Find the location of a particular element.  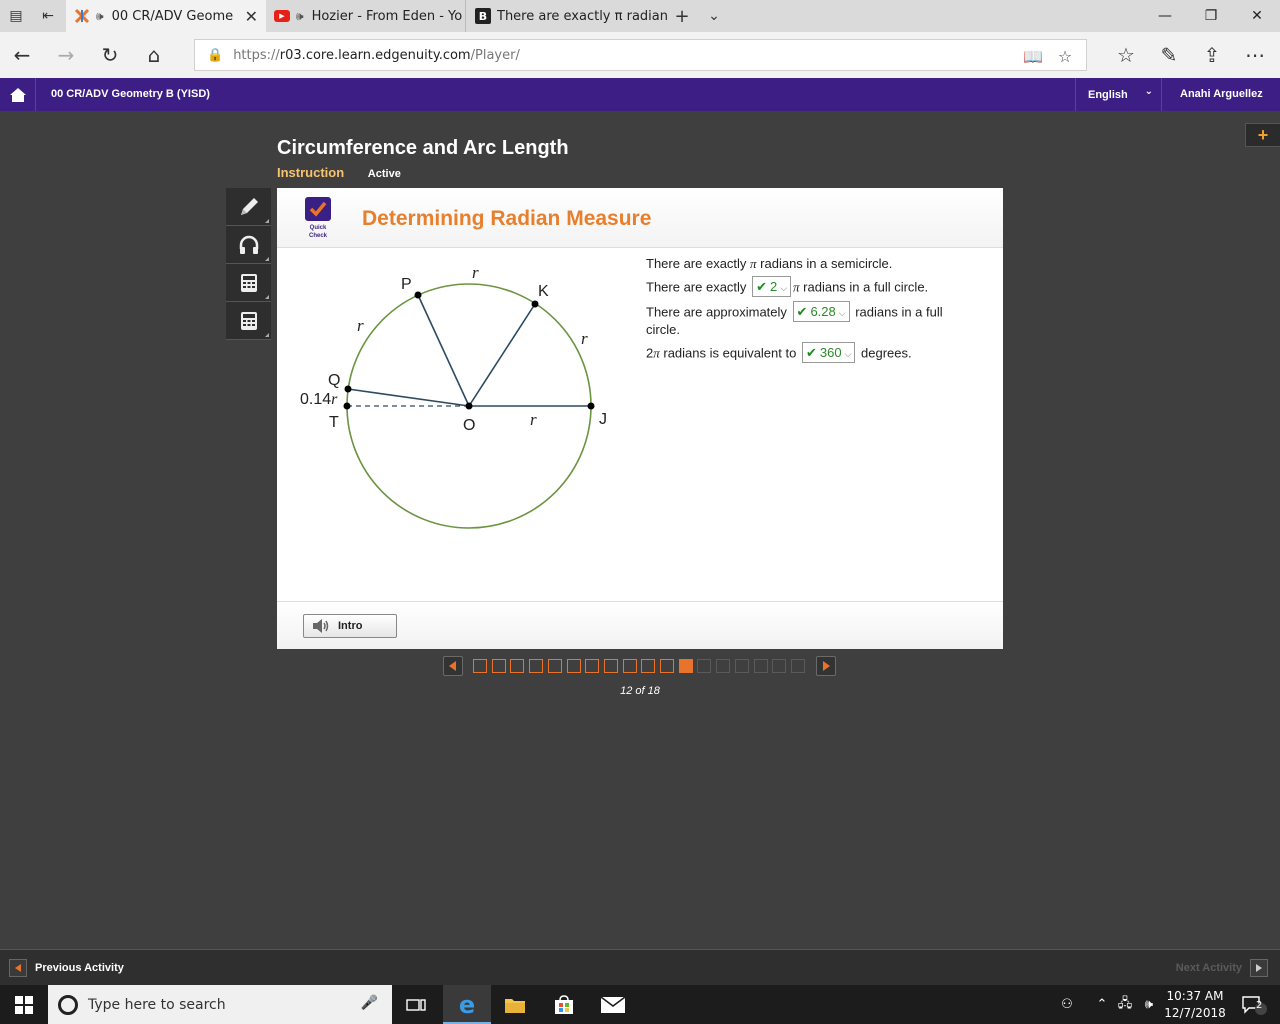

tab-manager-icon: ▤ is located at coordinates (16, 16).